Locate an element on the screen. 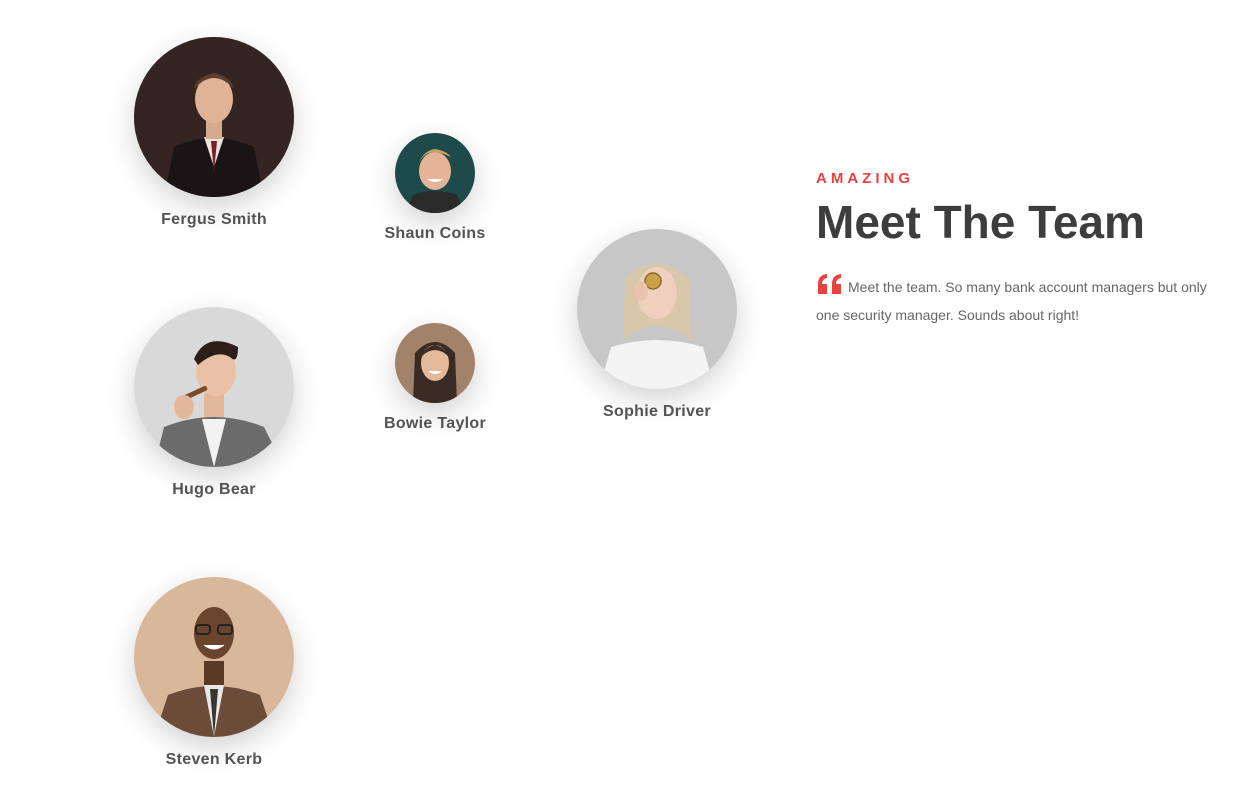 The height and width of the screenshot is (790, 1237). avatar-sophie is located at coordinates (657, 309).